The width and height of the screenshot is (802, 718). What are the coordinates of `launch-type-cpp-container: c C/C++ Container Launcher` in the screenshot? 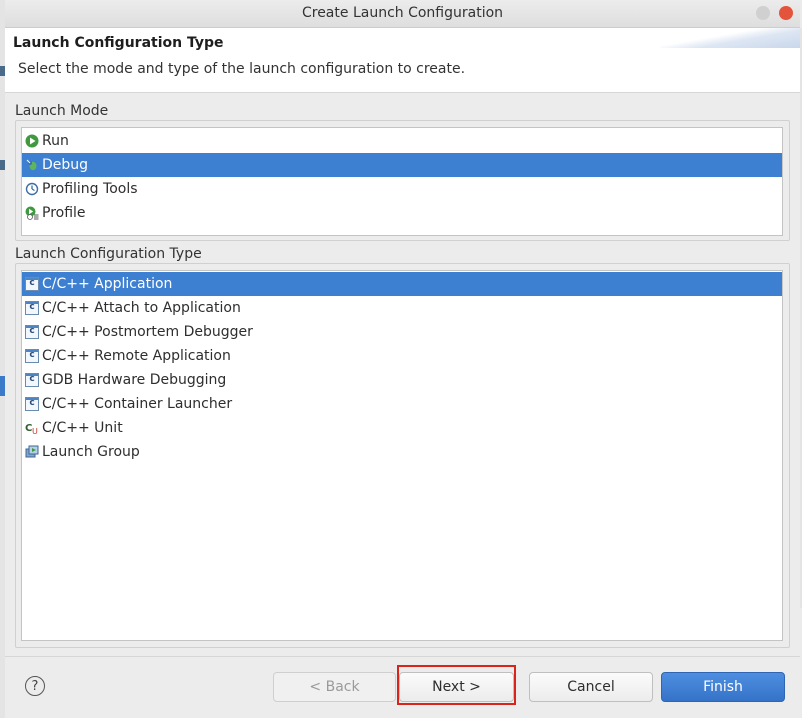 It's located at (402, 404).